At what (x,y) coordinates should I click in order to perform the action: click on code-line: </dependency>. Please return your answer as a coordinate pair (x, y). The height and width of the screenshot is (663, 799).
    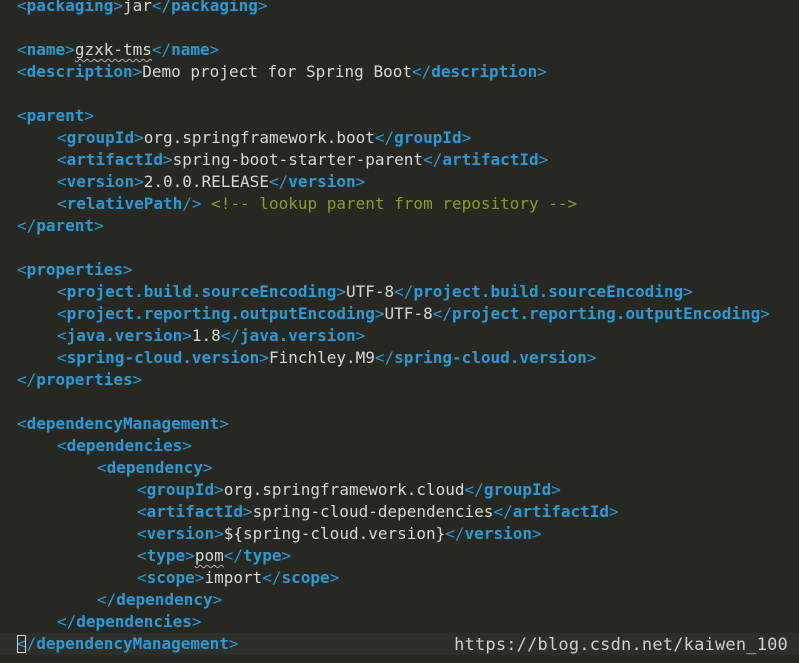
    Looking at the image, I should click on (399, 600).